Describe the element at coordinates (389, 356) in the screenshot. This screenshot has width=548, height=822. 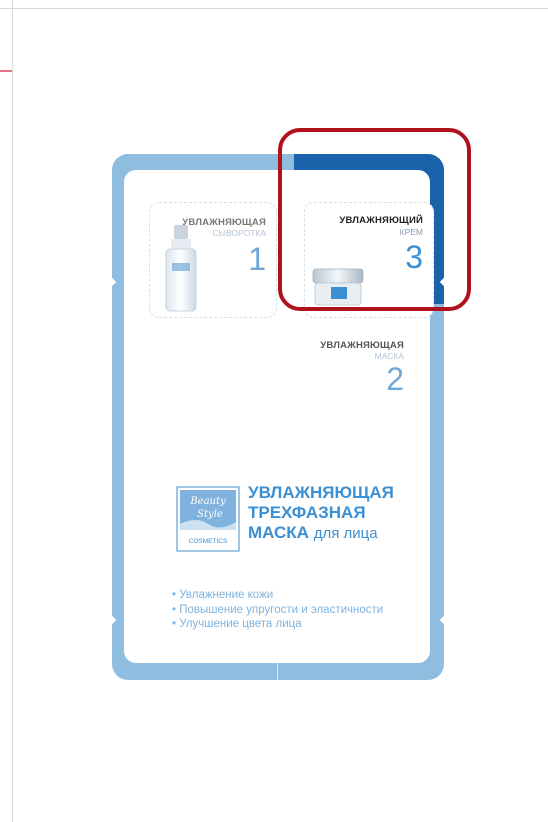
I see `step-2-subtitle: МАСКА` at that location.